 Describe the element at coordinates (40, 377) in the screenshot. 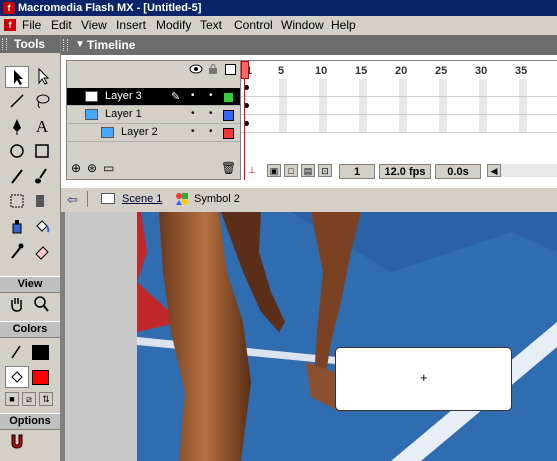

I see `fill-color-swatch` at that location.